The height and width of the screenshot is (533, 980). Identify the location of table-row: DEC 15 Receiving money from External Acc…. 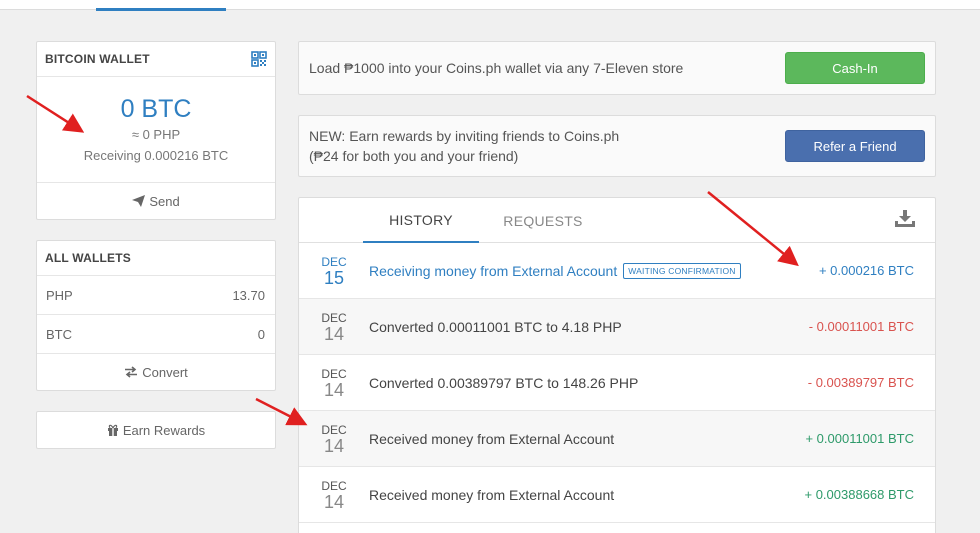
(617, 271).